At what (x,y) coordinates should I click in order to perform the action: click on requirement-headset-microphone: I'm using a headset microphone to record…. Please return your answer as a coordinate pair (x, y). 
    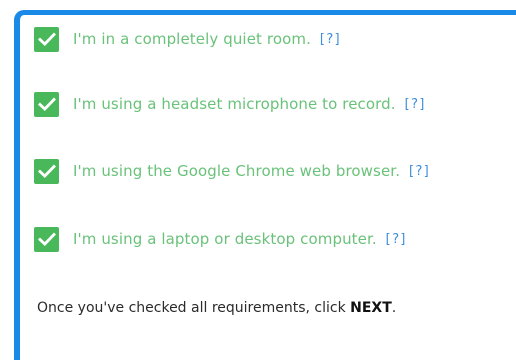
    Looking at the image, I should click on (230, 104).